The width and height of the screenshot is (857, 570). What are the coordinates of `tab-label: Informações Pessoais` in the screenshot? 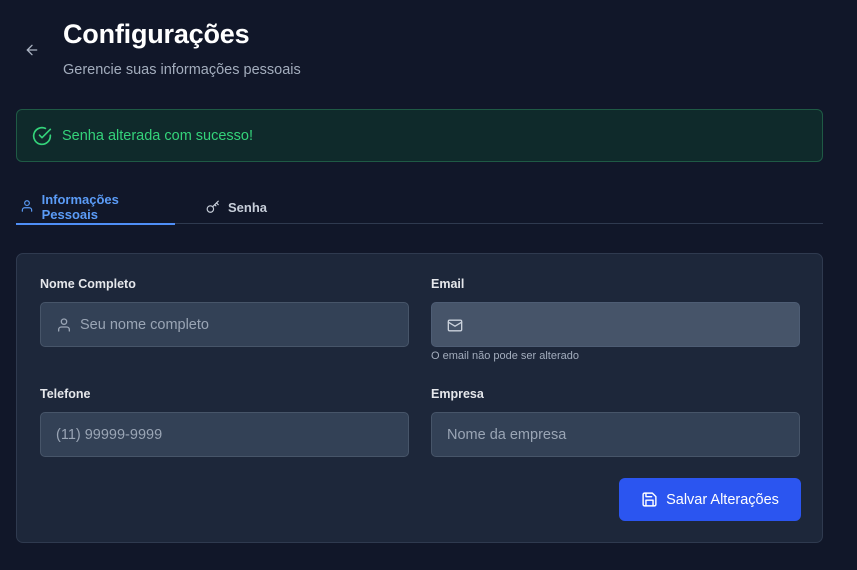 It's located at (80, 206).